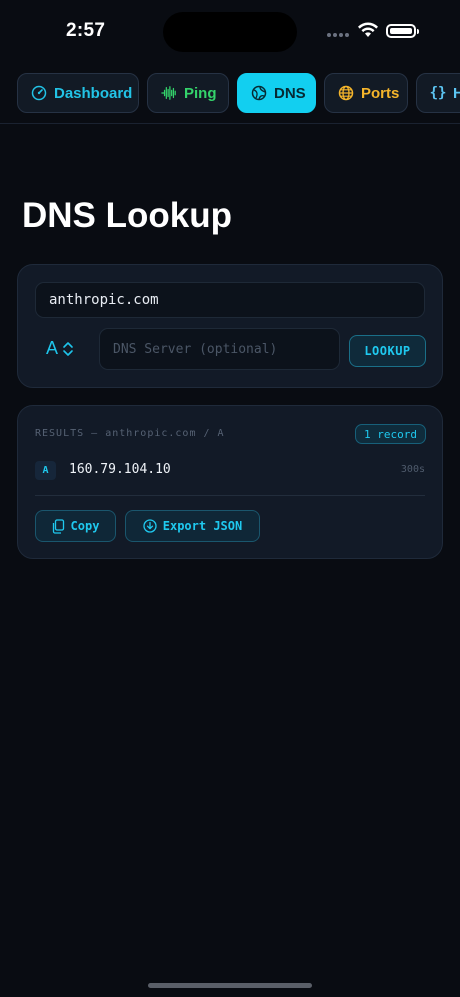 The height and width of the screenshot is (997, 460). I want to click on dynamic-island, so click(230, 32).